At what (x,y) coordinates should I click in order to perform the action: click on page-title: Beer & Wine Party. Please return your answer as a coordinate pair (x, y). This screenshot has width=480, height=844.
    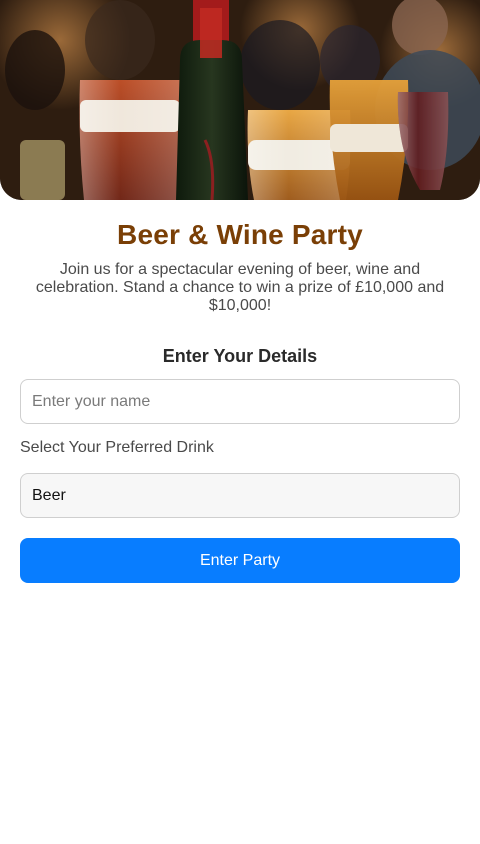
    Looking at the image, I should click on (240, 234).